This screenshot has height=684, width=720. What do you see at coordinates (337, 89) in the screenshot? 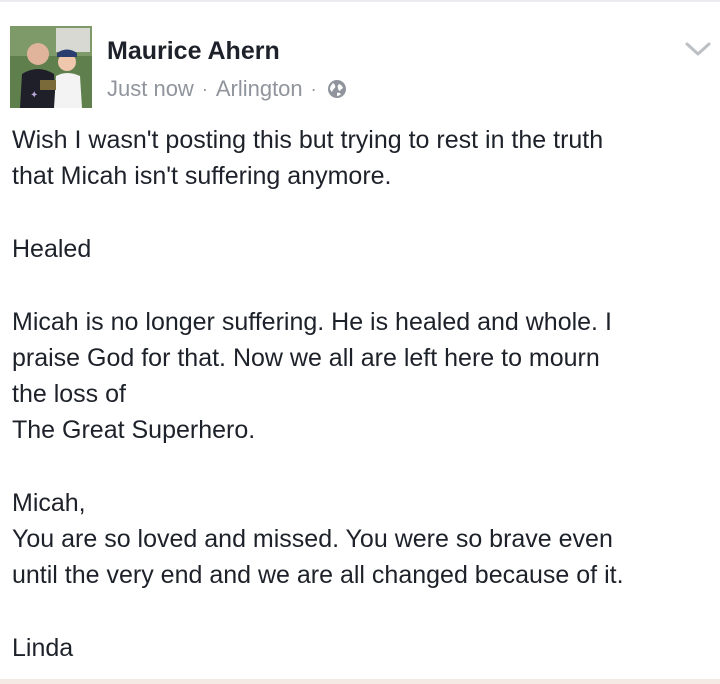
I see `globe-icon` at bounding box center [337, 89].